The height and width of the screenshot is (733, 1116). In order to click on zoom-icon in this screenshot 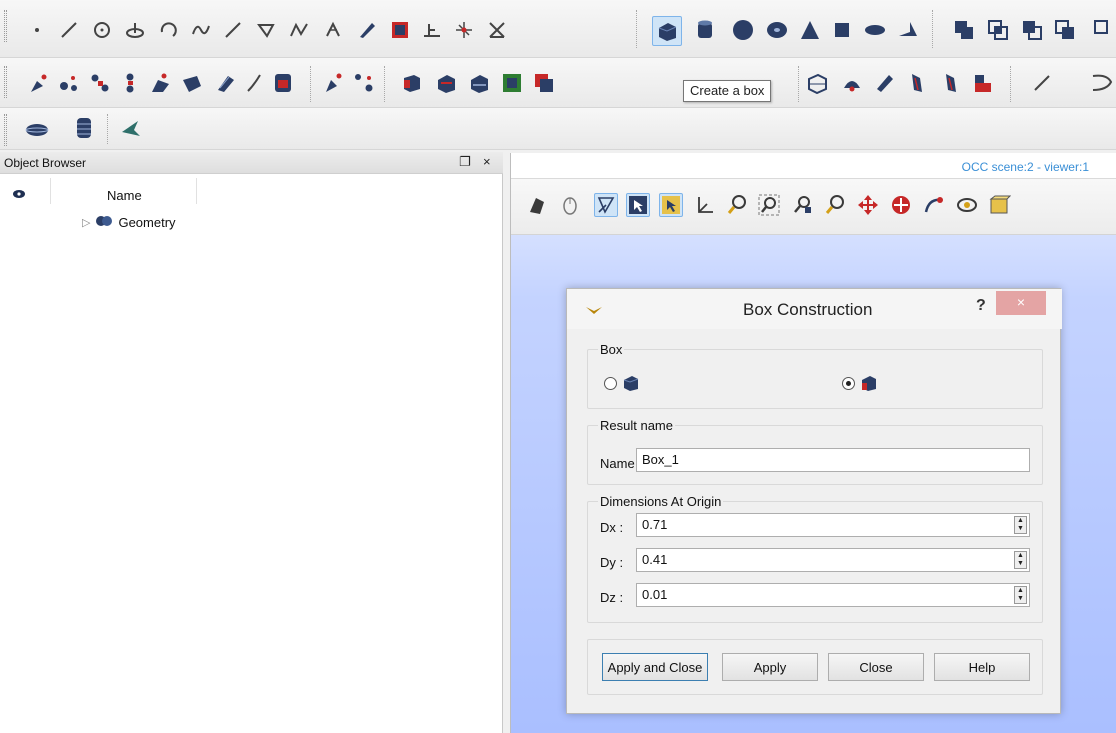, I will do `click(835, 205)`.